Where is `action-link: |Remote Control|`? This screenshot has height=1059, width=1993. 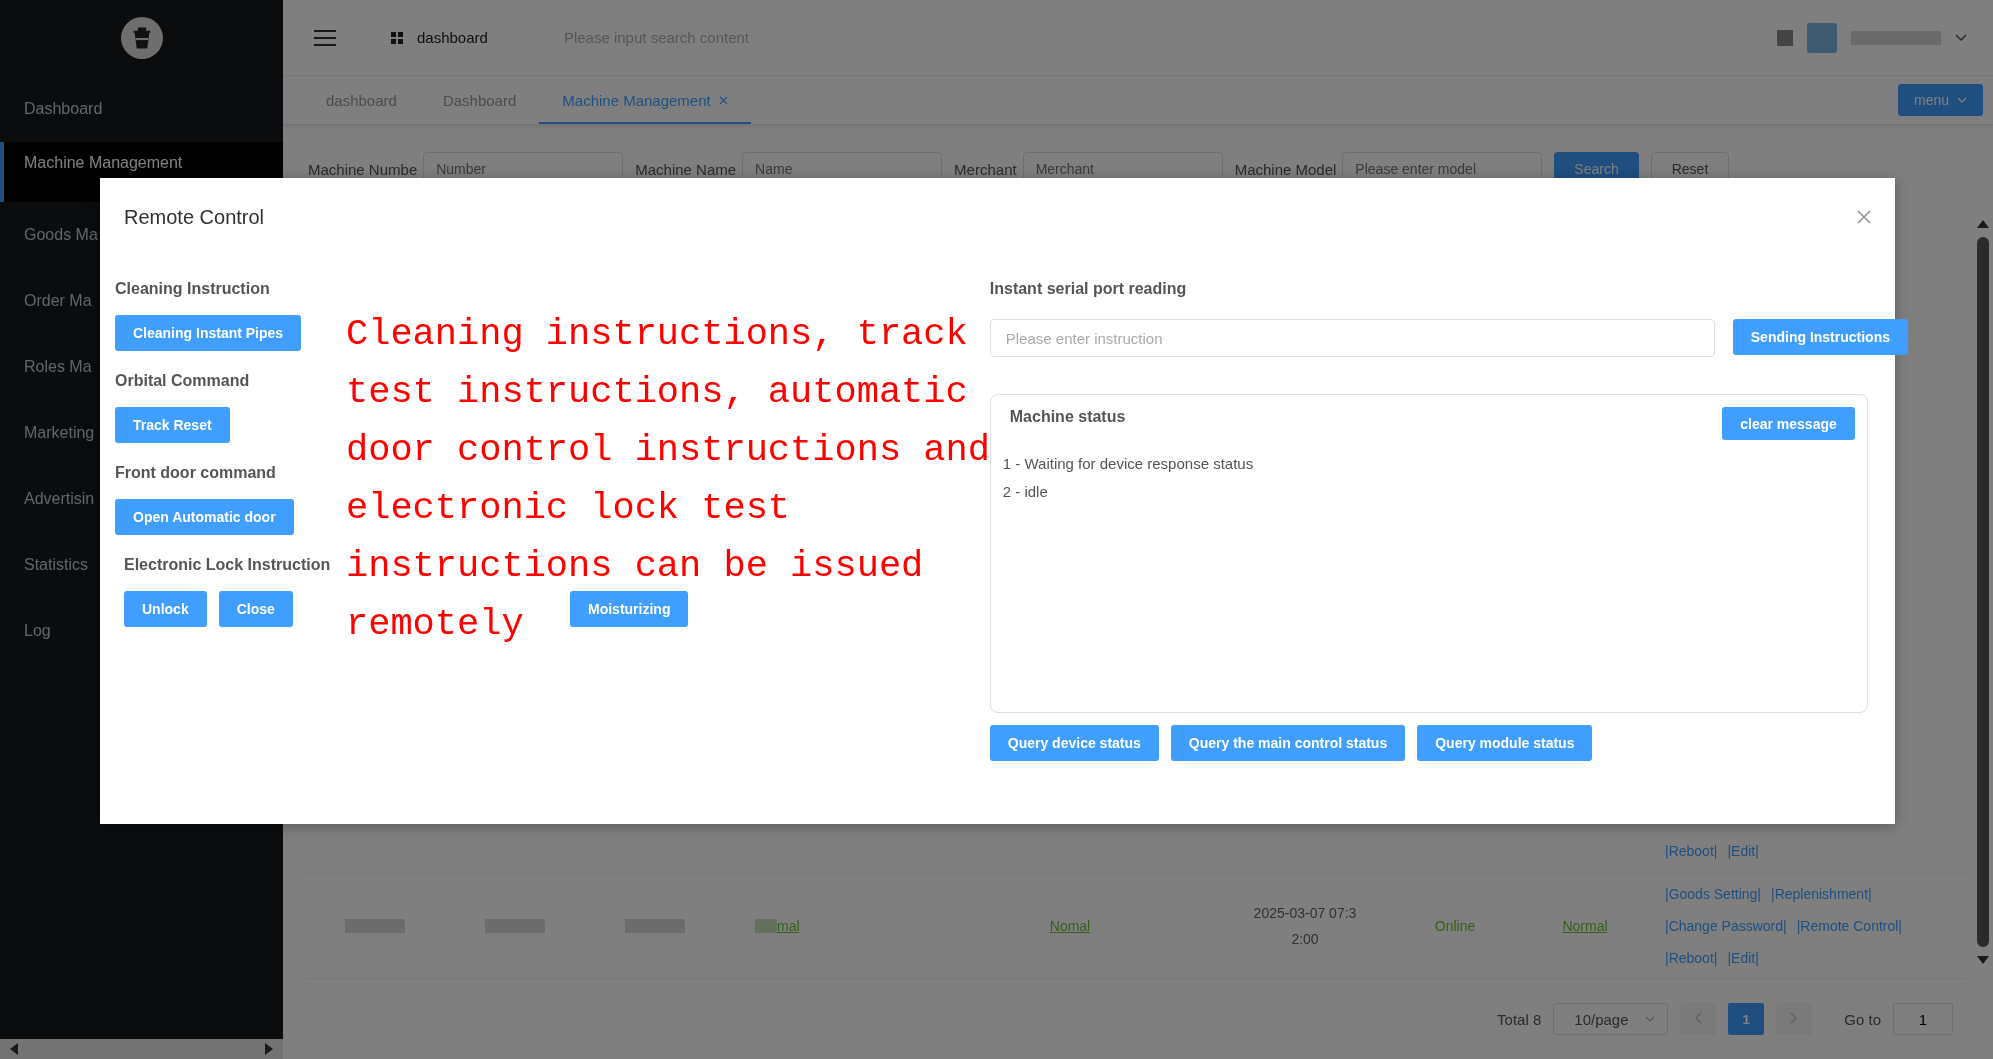 action-link: |Remote Control| is located at coordinates (1849, 926).